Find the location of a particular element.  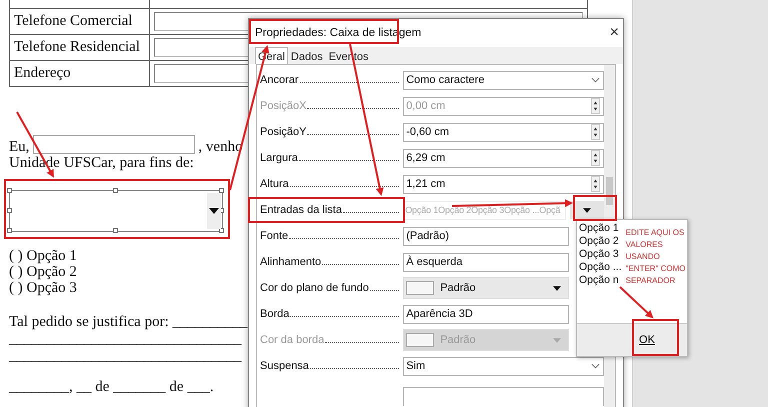

property-label: Entradas da lista is located at coordinates (301, 210).